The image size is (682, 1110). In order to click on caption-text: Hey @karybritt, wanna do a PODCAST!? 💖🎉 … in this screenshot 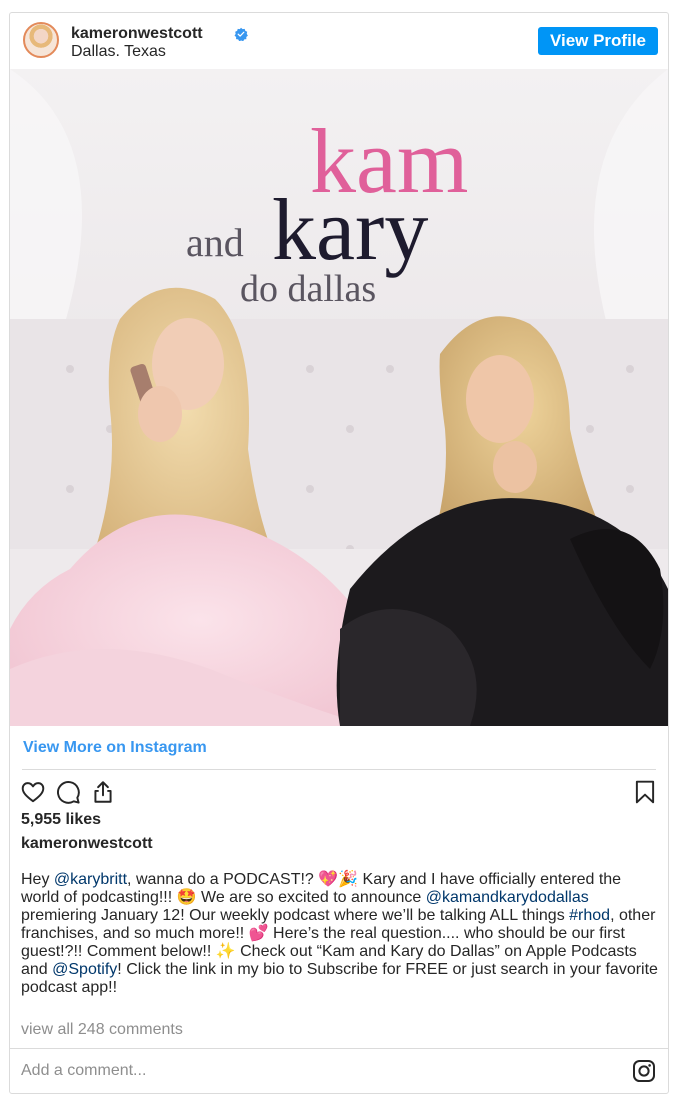, I will do `click(339, 933)`.